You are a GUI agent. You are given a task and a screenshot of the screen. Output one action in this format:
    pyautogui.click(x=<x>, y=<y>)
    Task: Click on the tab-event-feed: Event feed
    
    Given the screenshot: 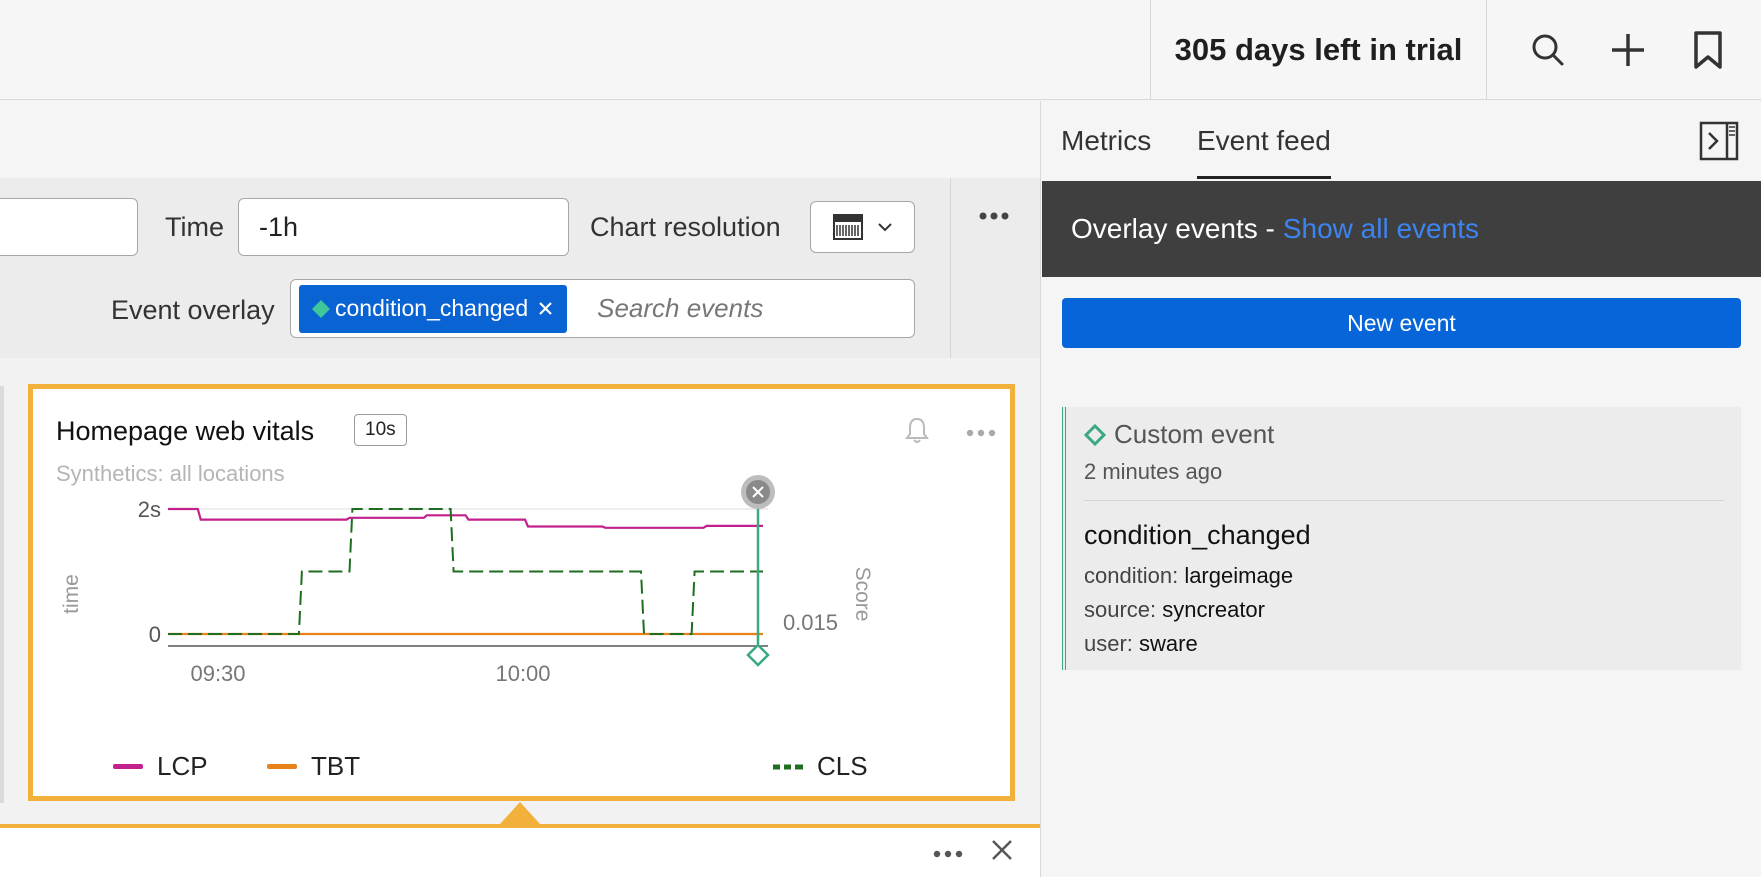 What is the action you would take?
    pyautogui.click(x=1264, y=141)
    